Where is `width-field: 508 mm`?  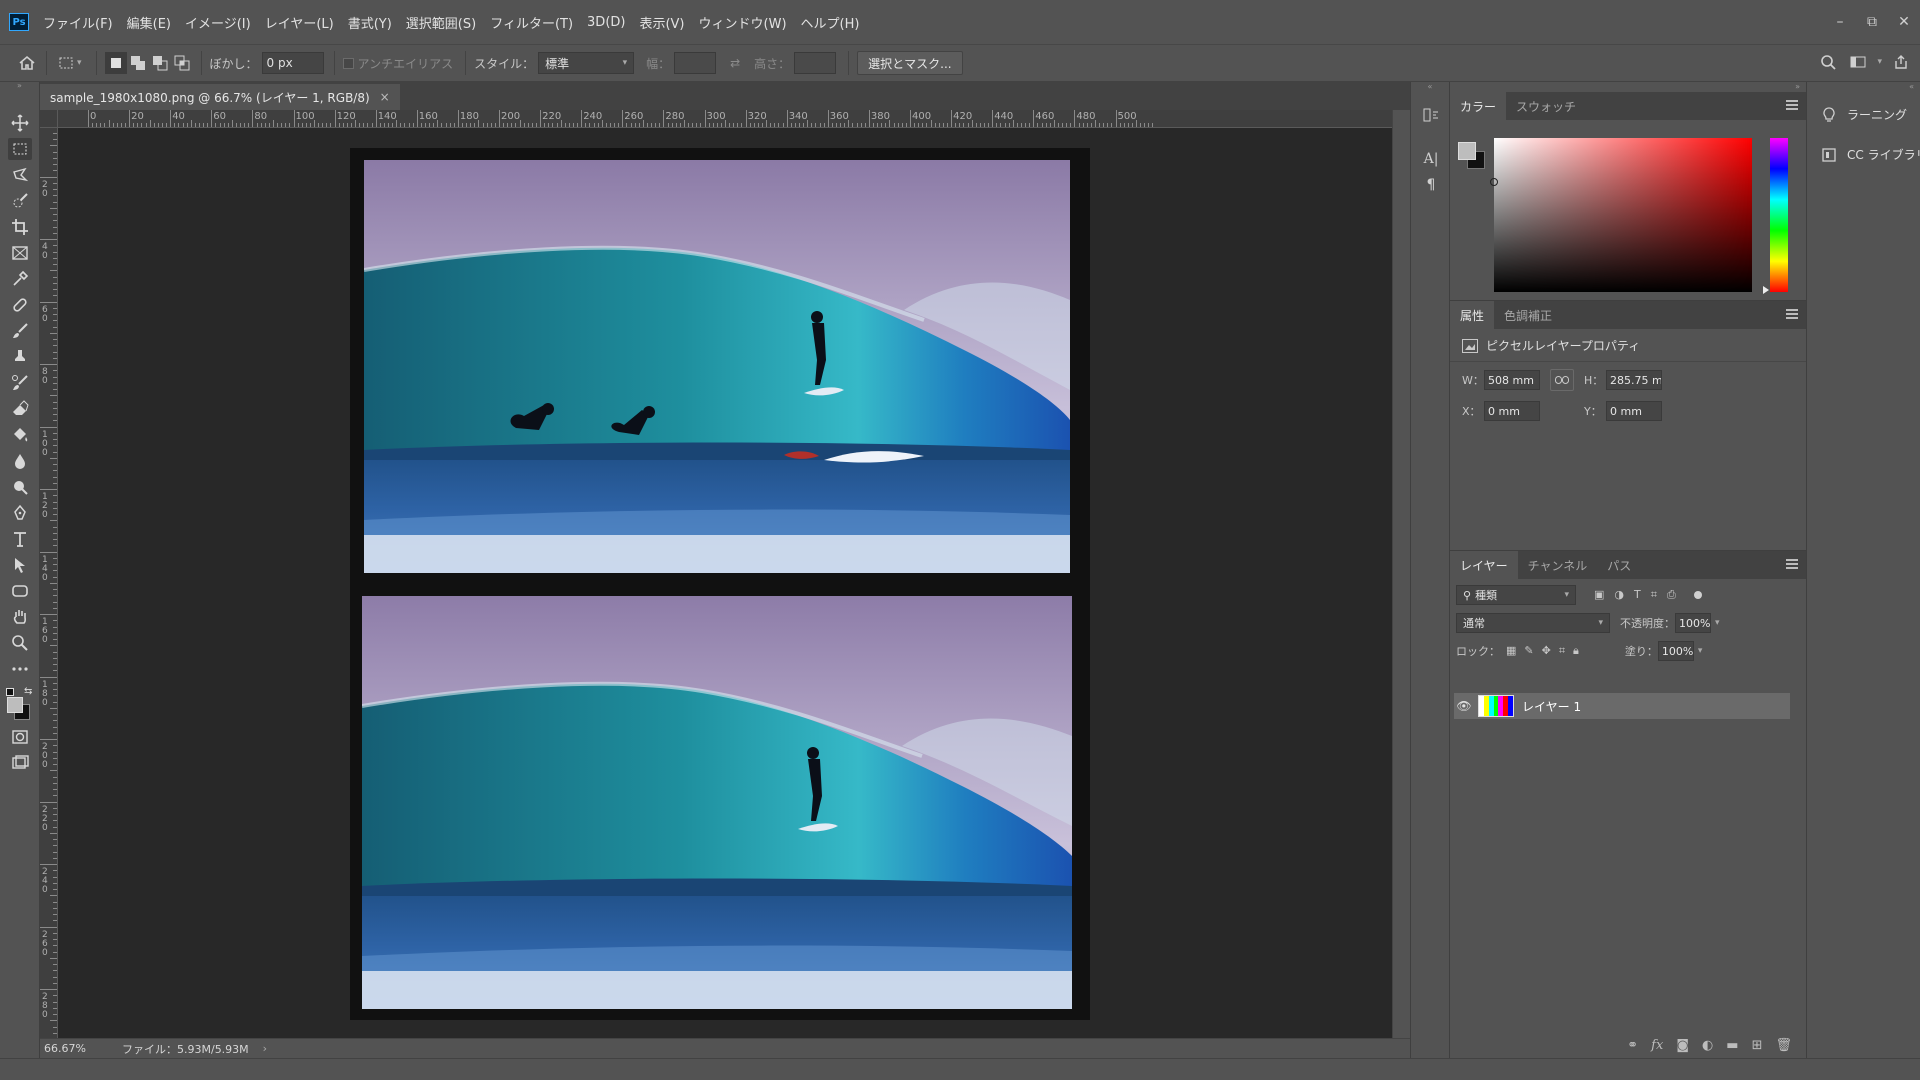
width-field: 508 mm is located at coordinates (1512, 380).